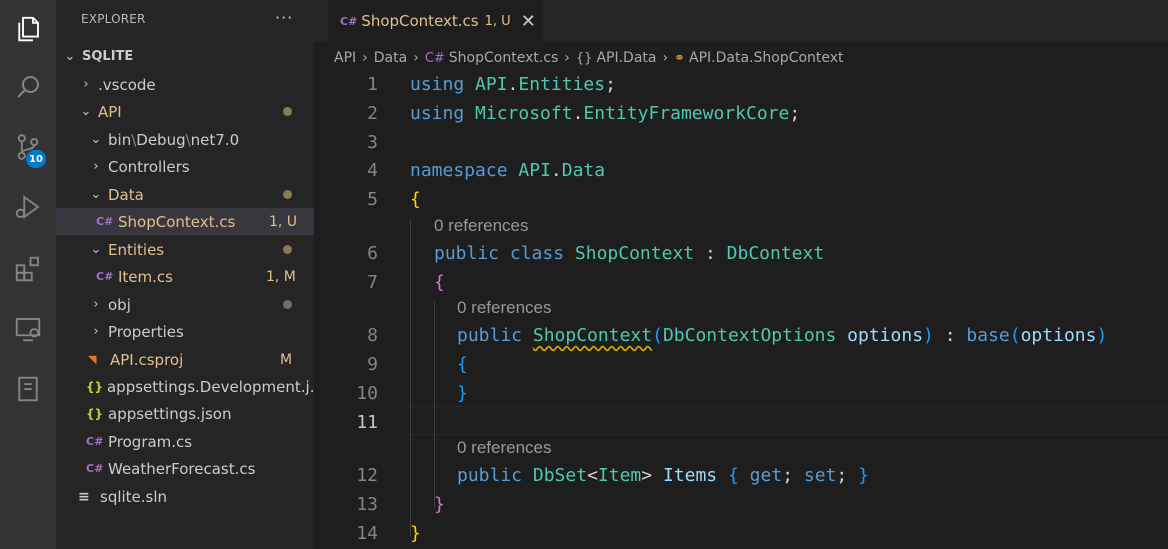 This screenshot has width=1168, height=549. I want to click on remote-explorer-icon, so click(28, 329).